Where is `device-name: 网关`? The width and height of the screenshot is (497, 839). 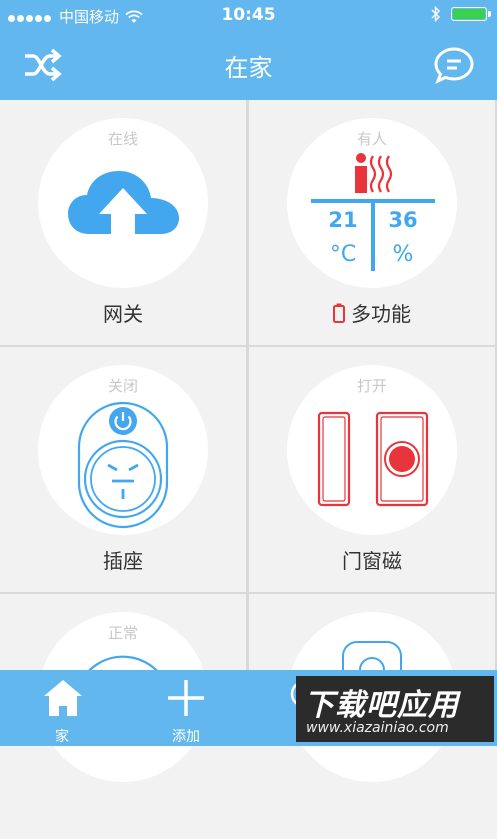
device-name: 网关 is located at coordinates (123, 314).